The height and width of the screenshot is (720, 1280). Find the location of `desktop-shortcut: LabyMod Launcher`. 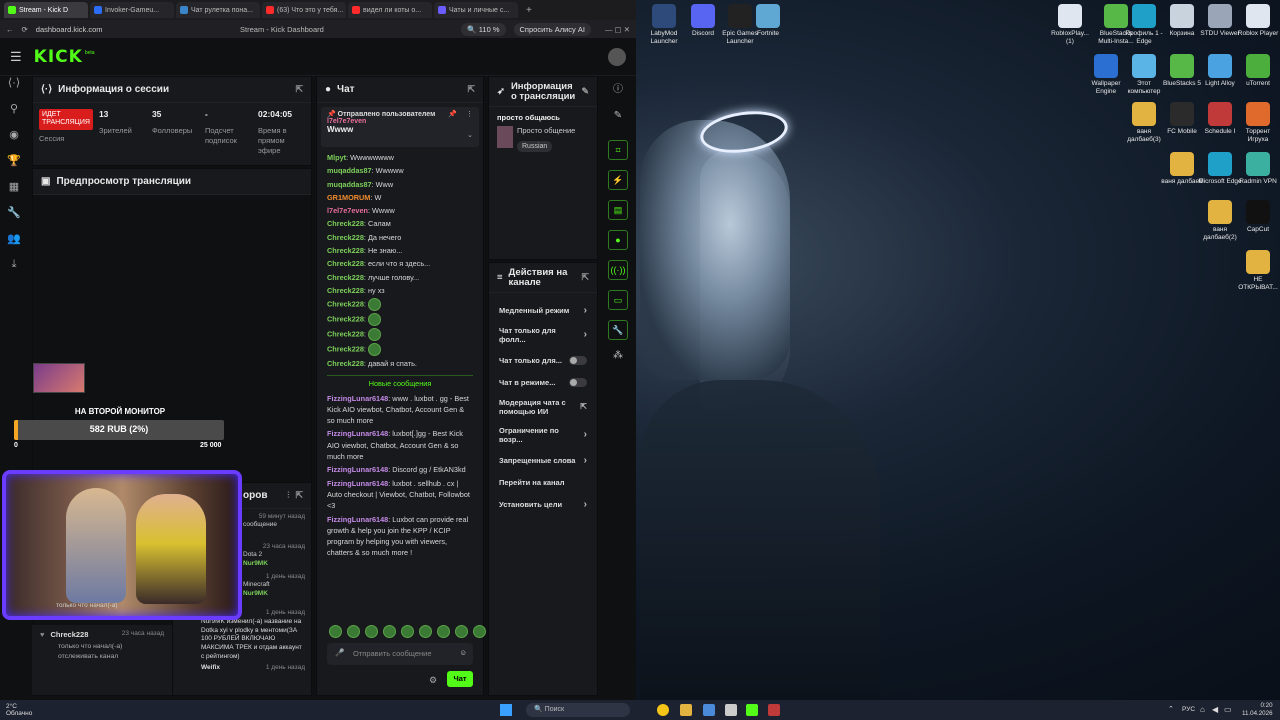

desktop-shortcut: LabyMod Launcher is located at coordinates (664, 25).